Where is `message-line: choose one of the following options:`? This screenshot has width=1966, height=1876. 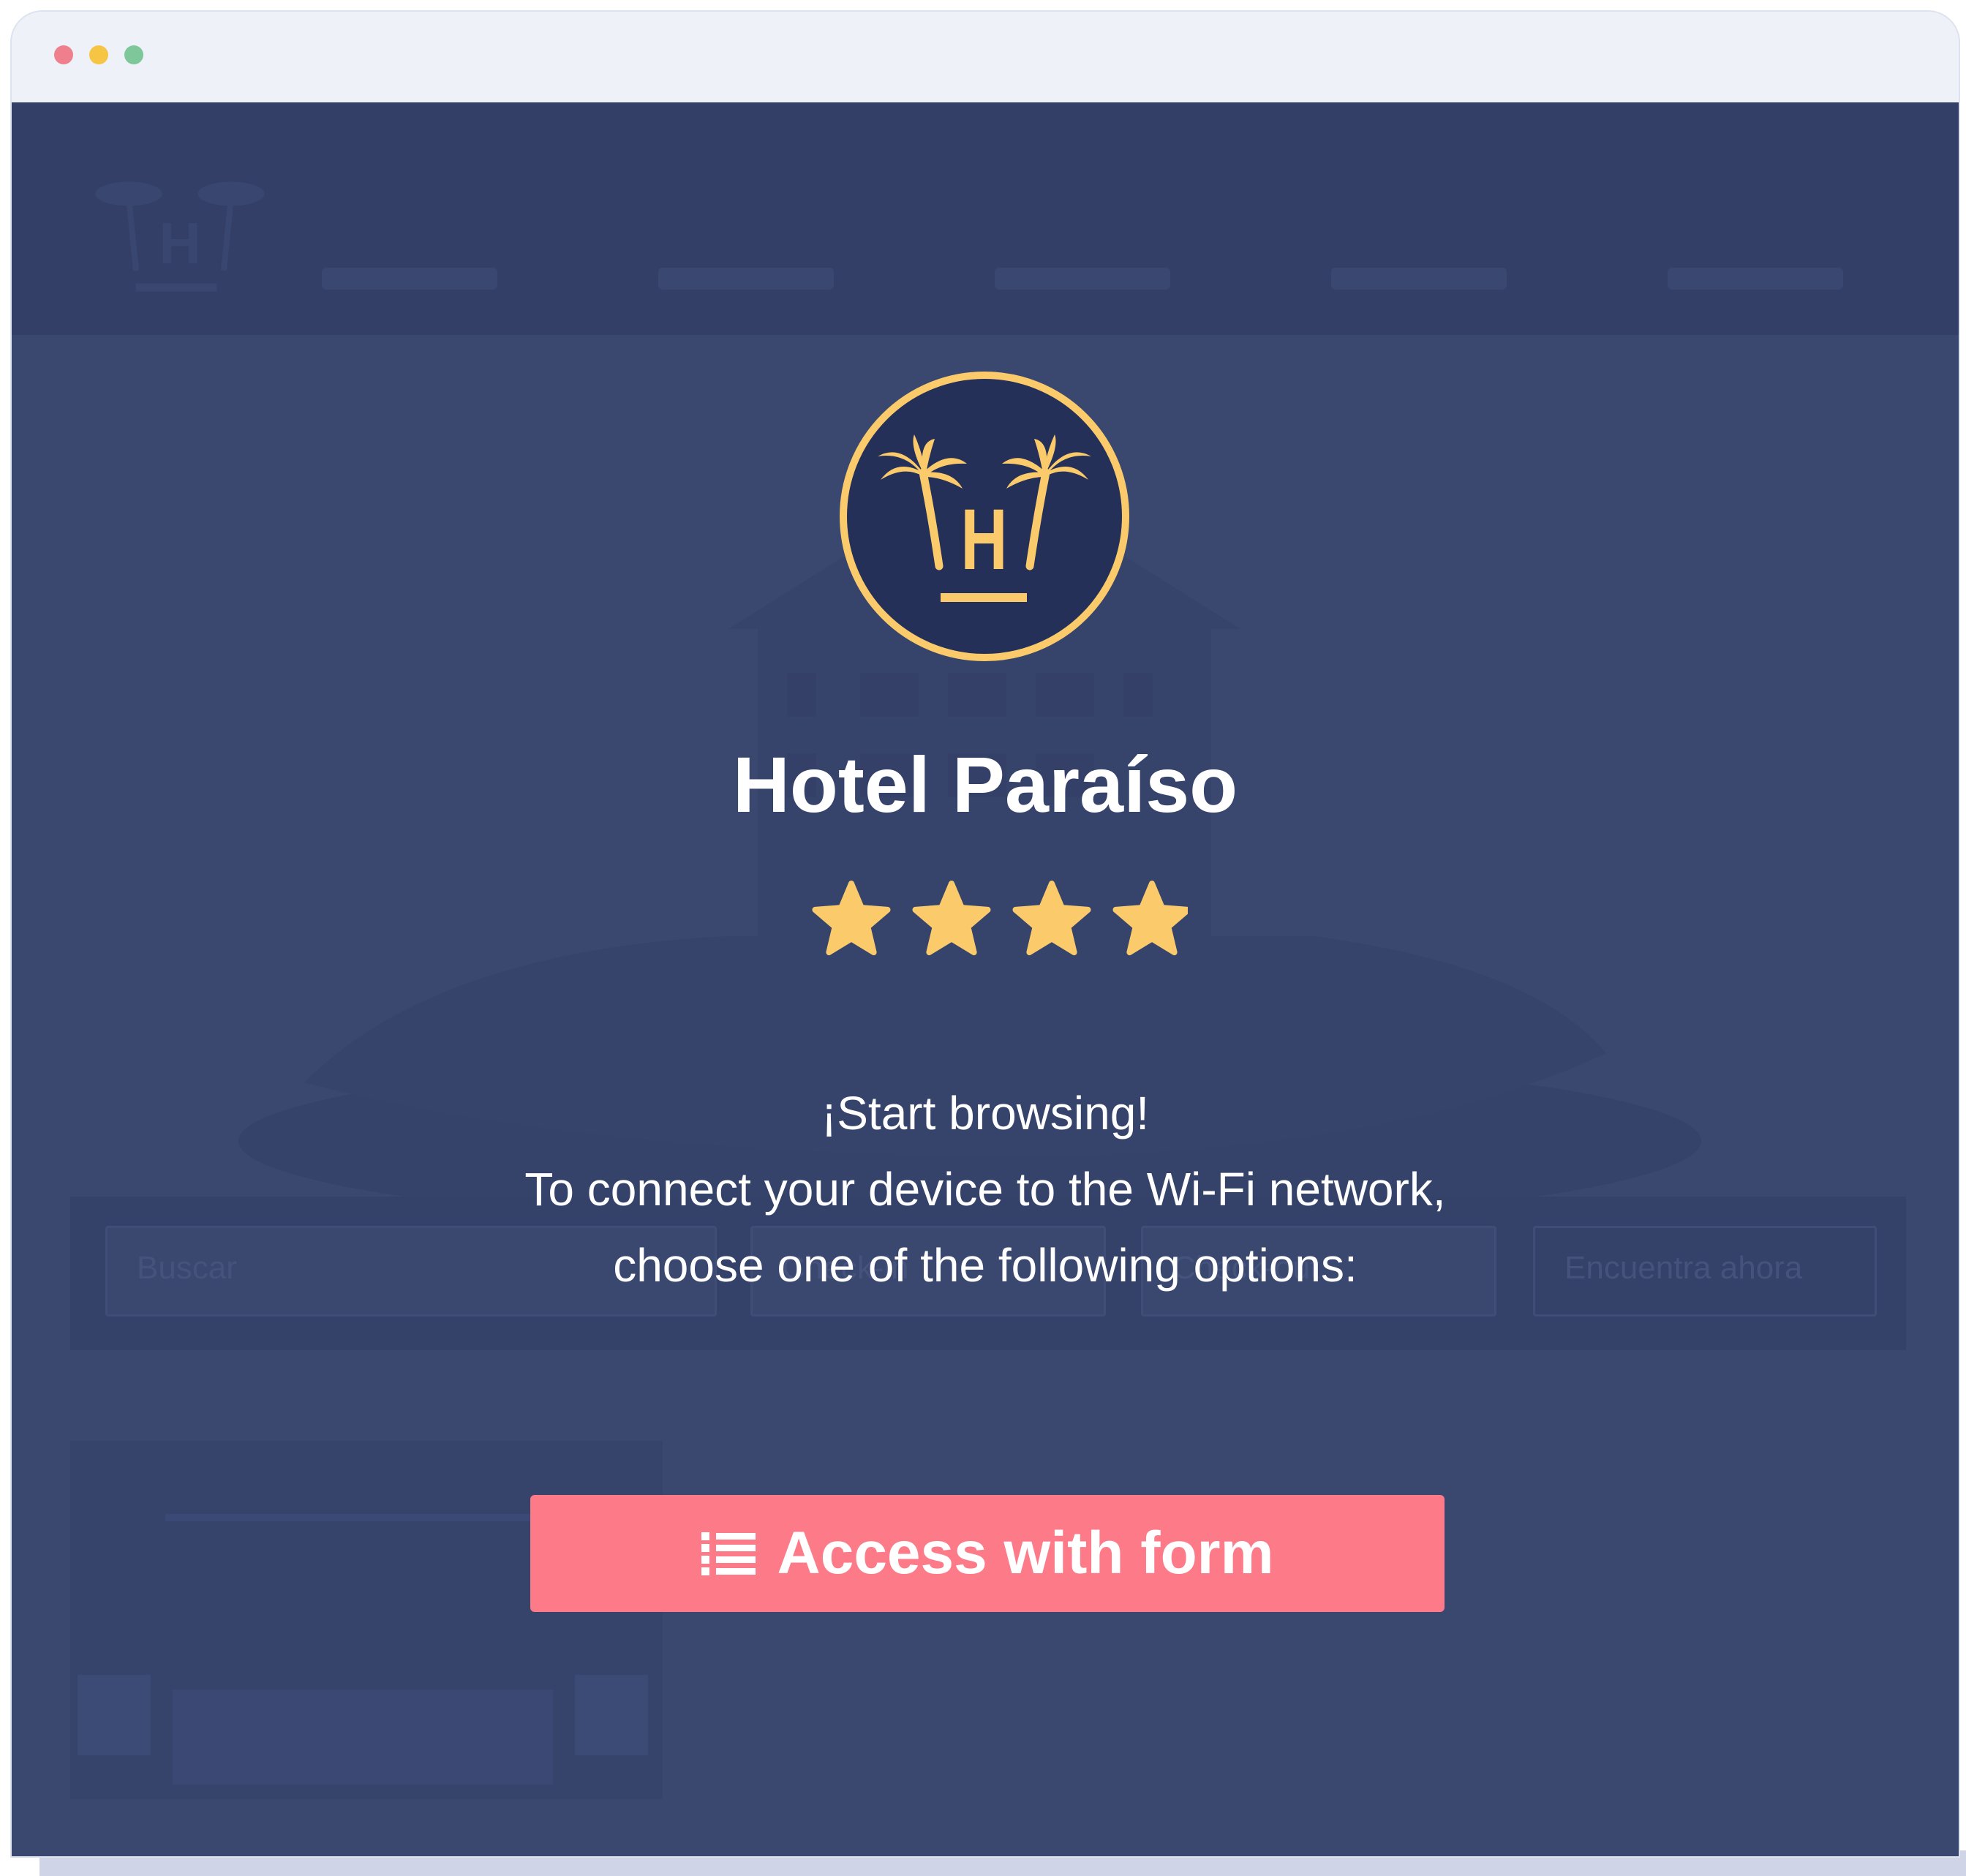
message-line: choose one of the following options: is located at coordinates (985, 1265).